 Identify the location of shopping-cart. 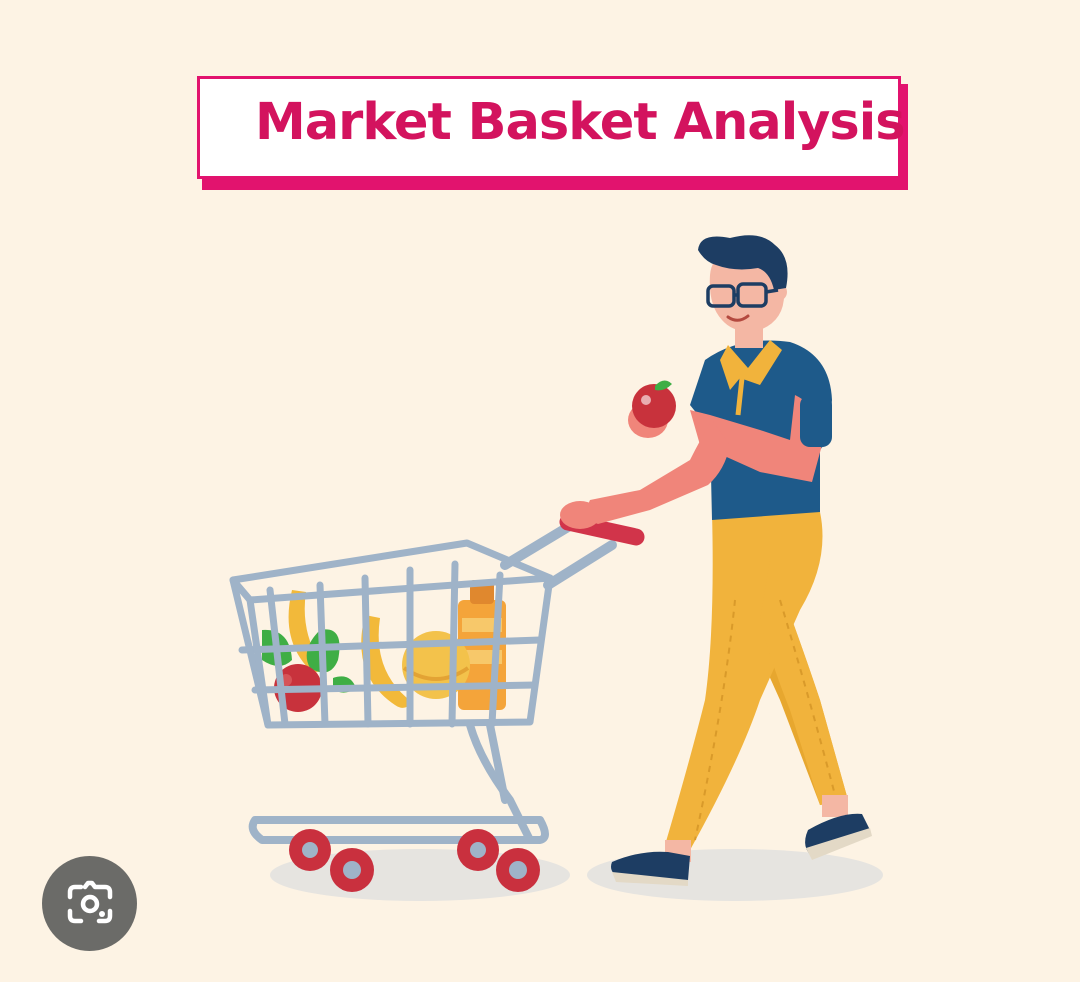
(437, 702).